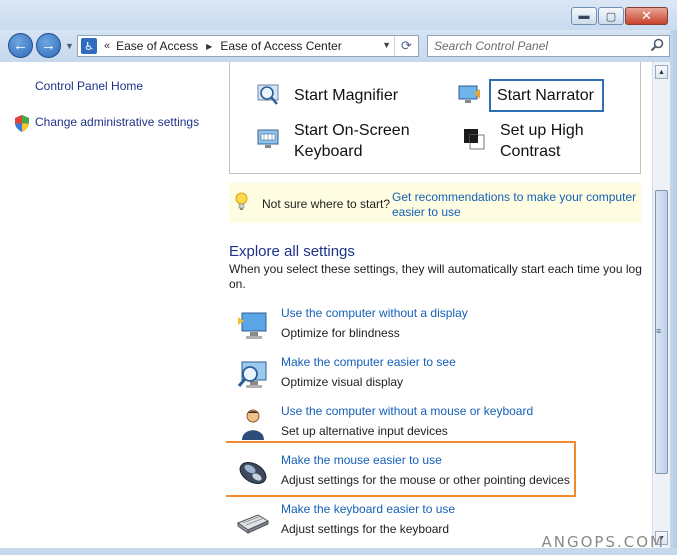 The image size is (677, 555). What do you see at coordinates (530, 151) in the screenshot?
I see `high-contrast-label-line2: Contrast` at bounding box center [530, 151].